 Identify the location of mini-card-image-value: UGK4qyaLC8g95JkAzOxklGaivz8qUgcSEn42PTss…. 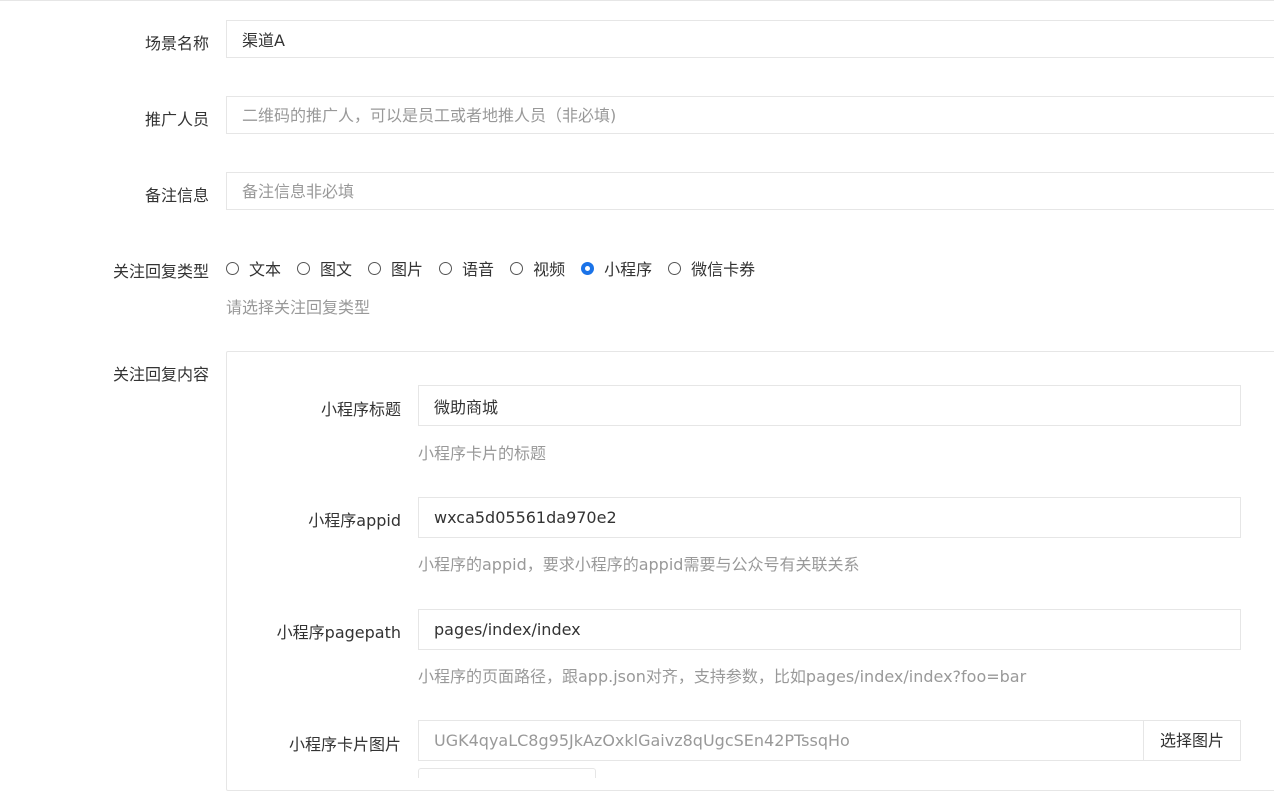
(781, 740).